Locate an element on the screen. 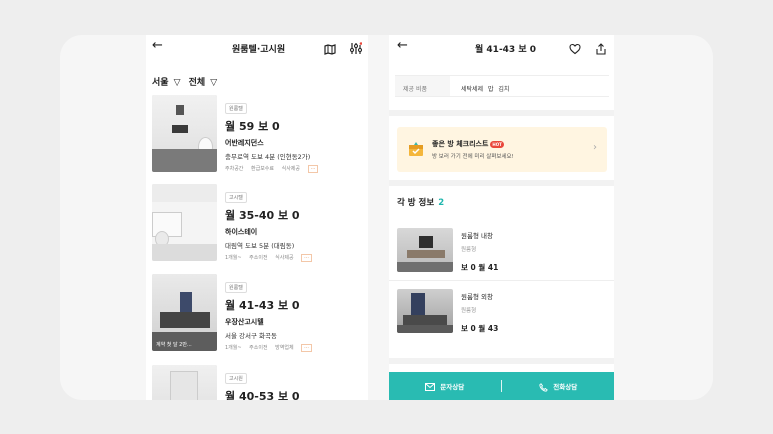 The height and width of the screenshot is (434, 773). listing-tags: 1개월~ 주소이전 방역업체 ··· is located at coordinates (295, 348).